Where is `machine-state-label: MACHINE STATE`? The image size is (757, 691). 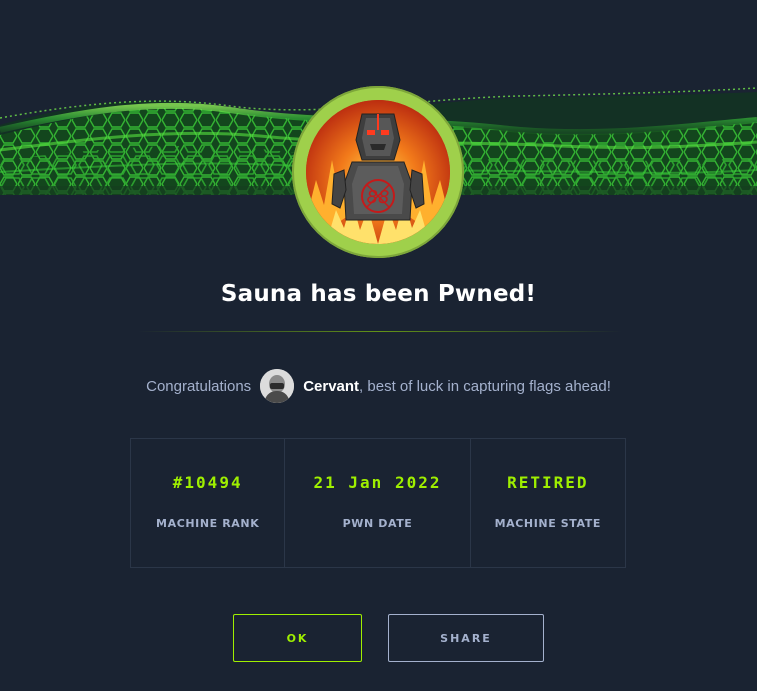
machine-state-label: MACHINE STATE is located at coordinates (548, 523).